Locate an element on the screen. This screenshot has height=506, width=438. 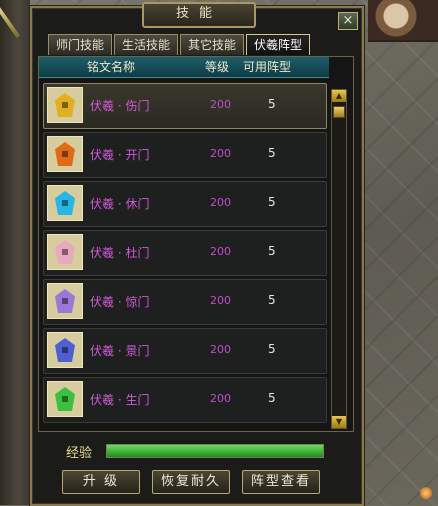
sword-icon is located at coordinates (10, 22).